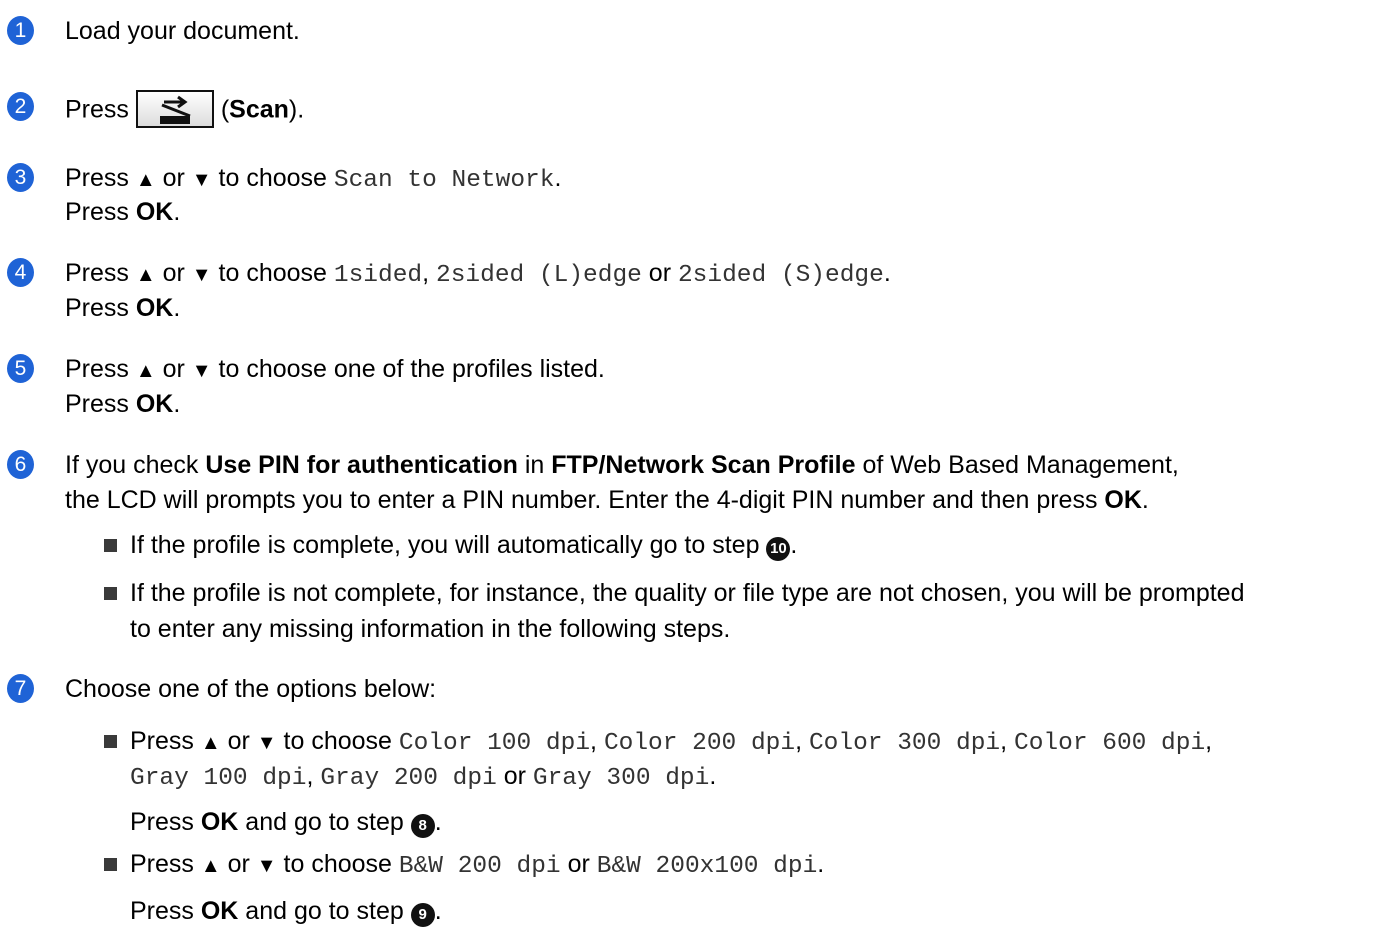 Image resolution: width=1392 pixels, height=932 pixels. I want to click on lcd-option: B&W 200 dpi, so click(479, 866).